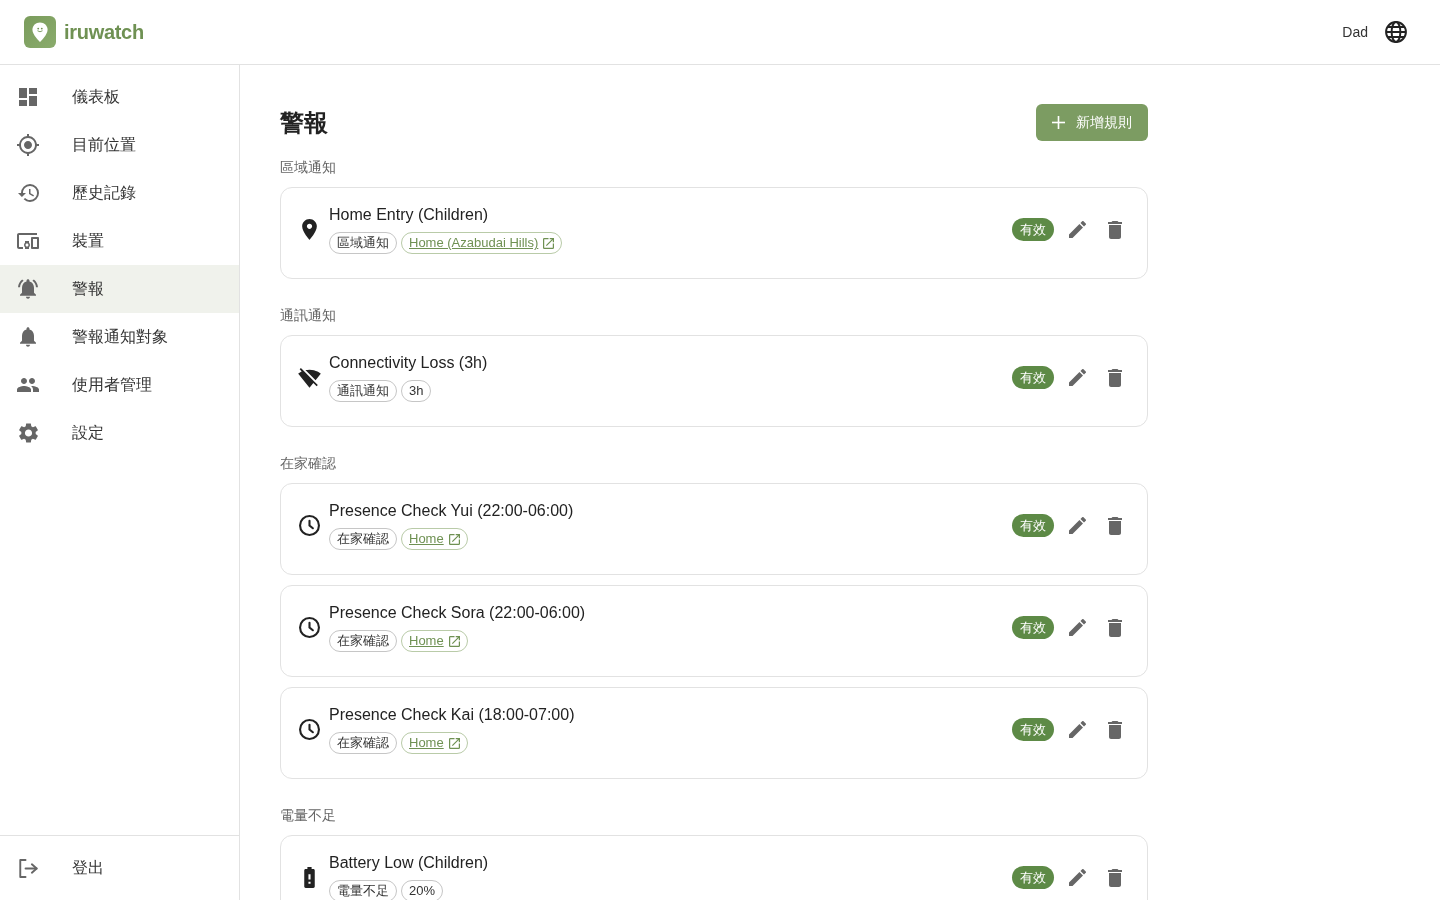 The image size is (1440, 900). I want to click on logout-item: 登出, so click(119, 868).